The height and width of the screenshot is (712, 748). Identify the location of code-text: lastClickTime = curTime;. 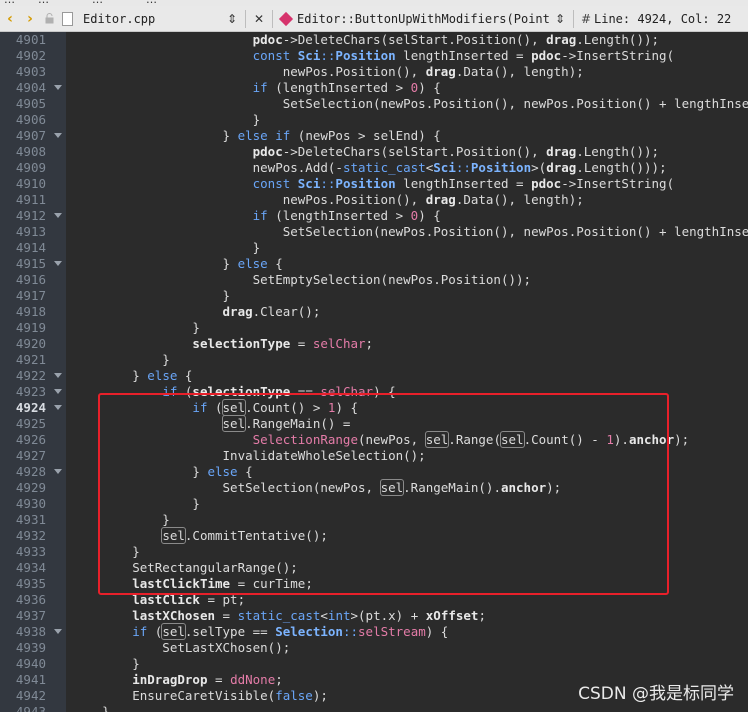
(192, 584).